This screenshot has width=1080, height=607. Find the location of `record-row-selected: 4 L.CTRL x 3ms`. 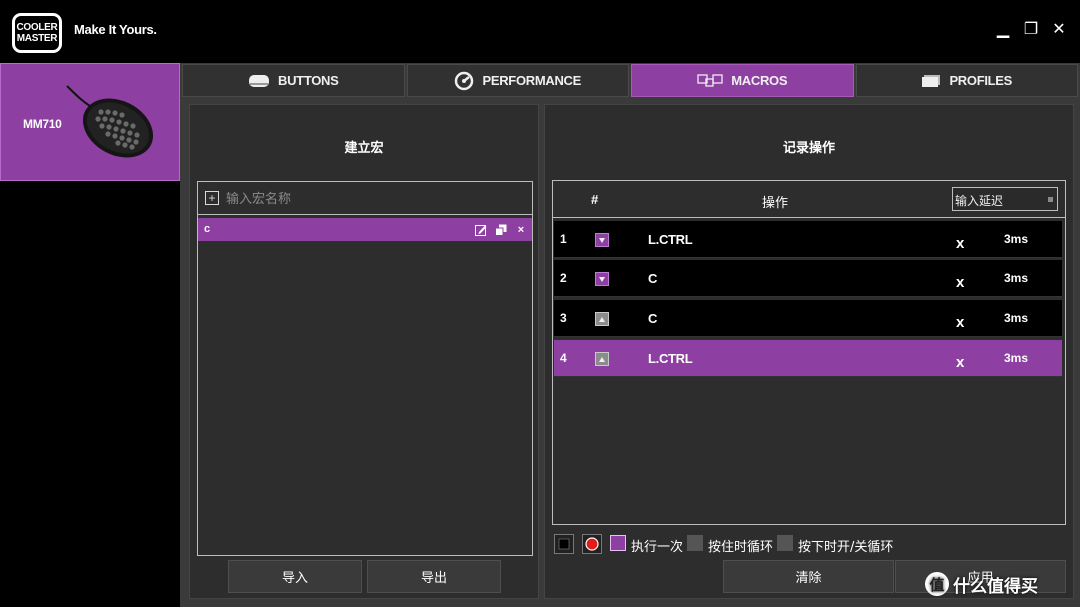

record-row-selected: 4 L.CTRL x 3ms is located at coordinates (808, 358).